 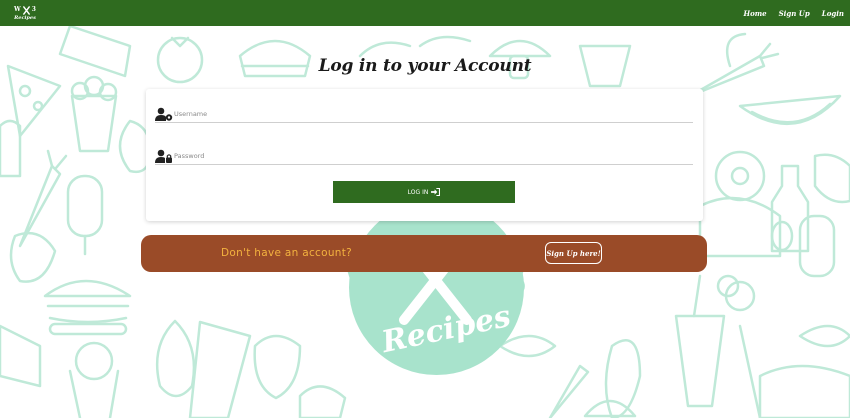 I want to click on nav-home-link: Home, so click(x=754, y=13).